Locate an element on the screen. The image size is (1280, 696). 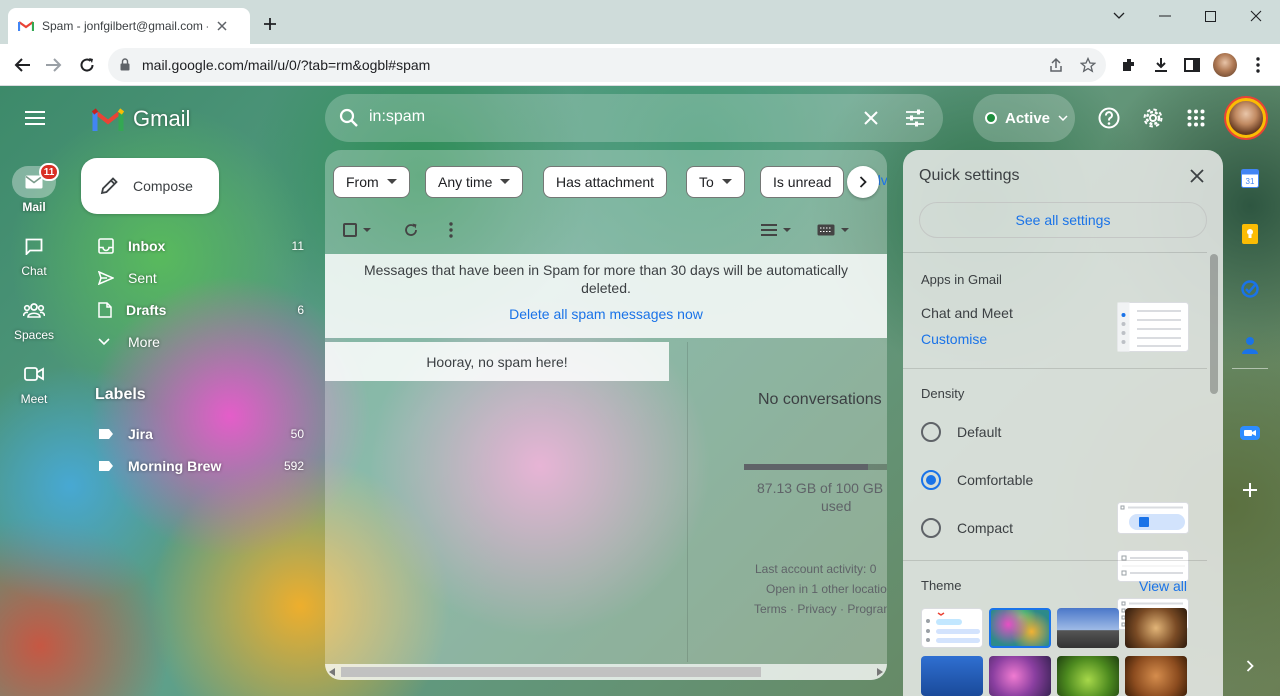
rail-mail-label: Mail is located at coordinates (34, 207).